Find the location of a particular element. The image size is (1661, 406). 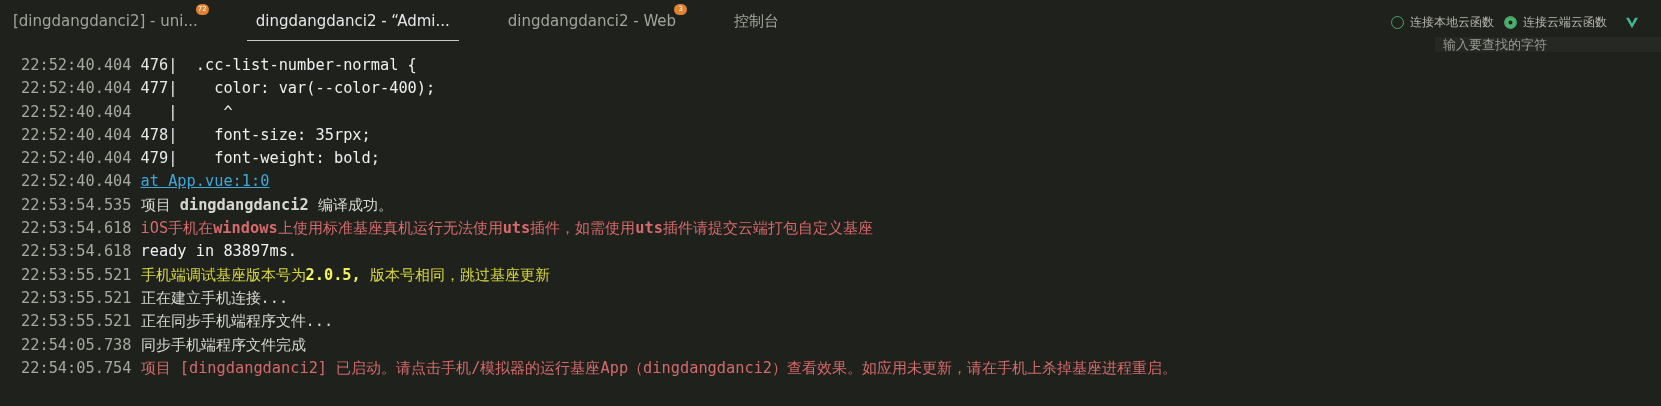

log-message: iOS手机在windows上使用标准基座真机运行无法使用uts插件，如需使用uts插件请提交云端打包自定义基座 is located at coordinates (506, 229).